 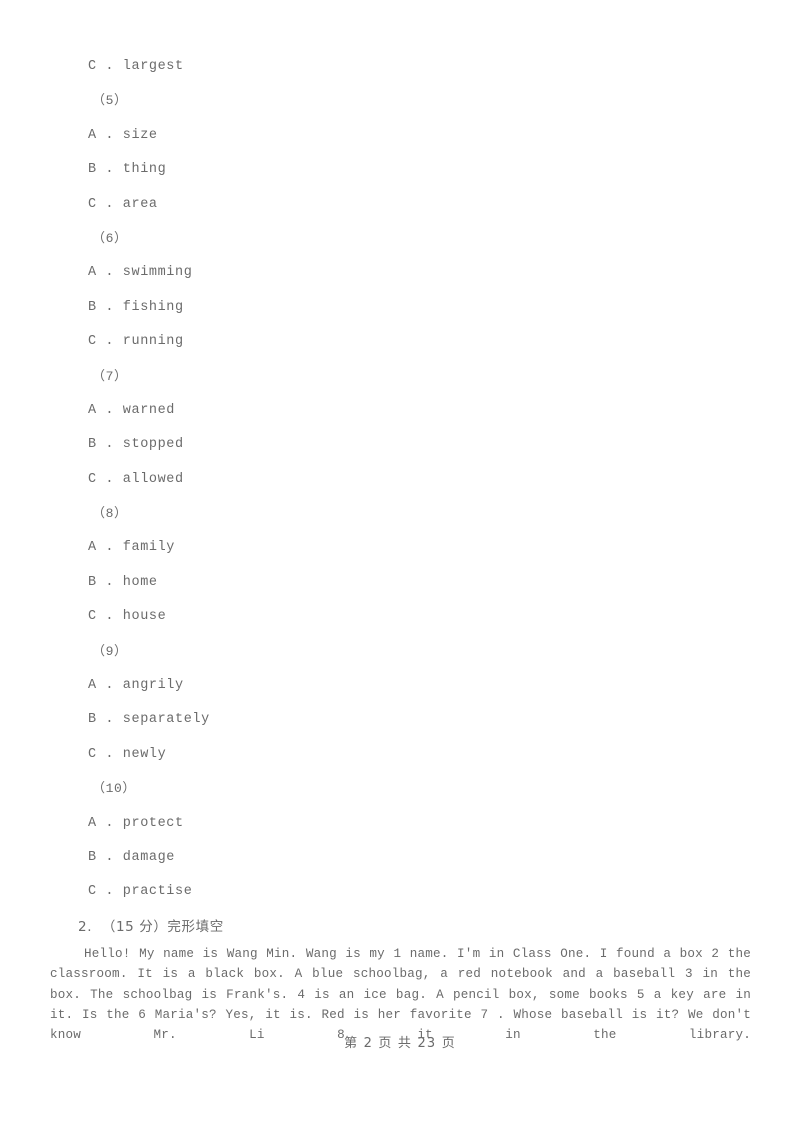 I want to click on option-line: B . damage, so click(x=132, y=857).